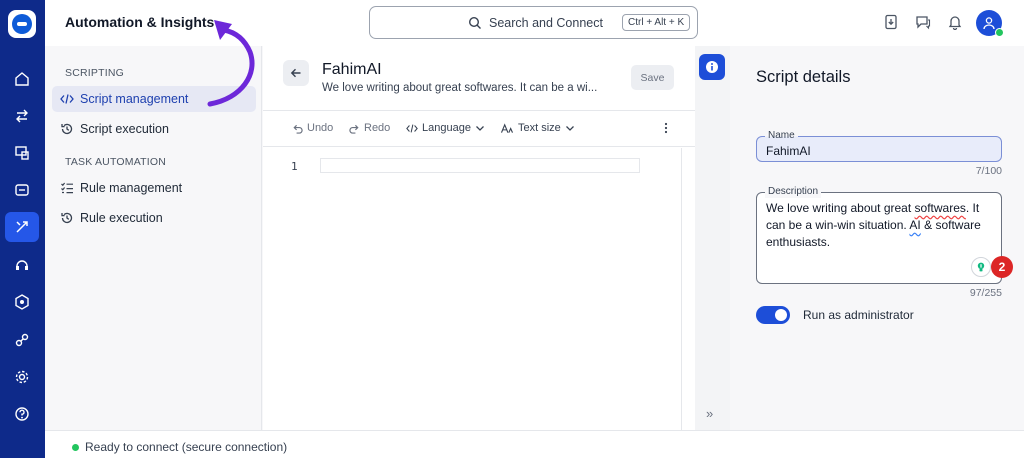 The width and height of the screenshot is (1024, 458). Describe the element at coordinates (923, 22) in the screenshot. I see `chat-icon` at that location.